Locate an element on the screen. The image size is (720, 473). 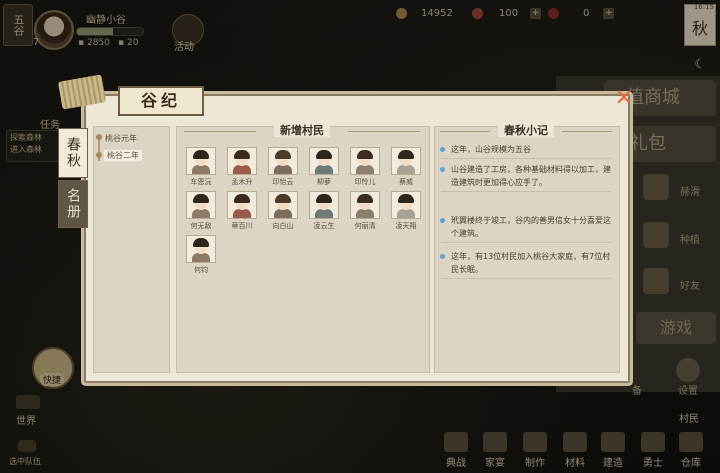
annals-notes-title: 春秋小记 is located at coordinates (526, 130).